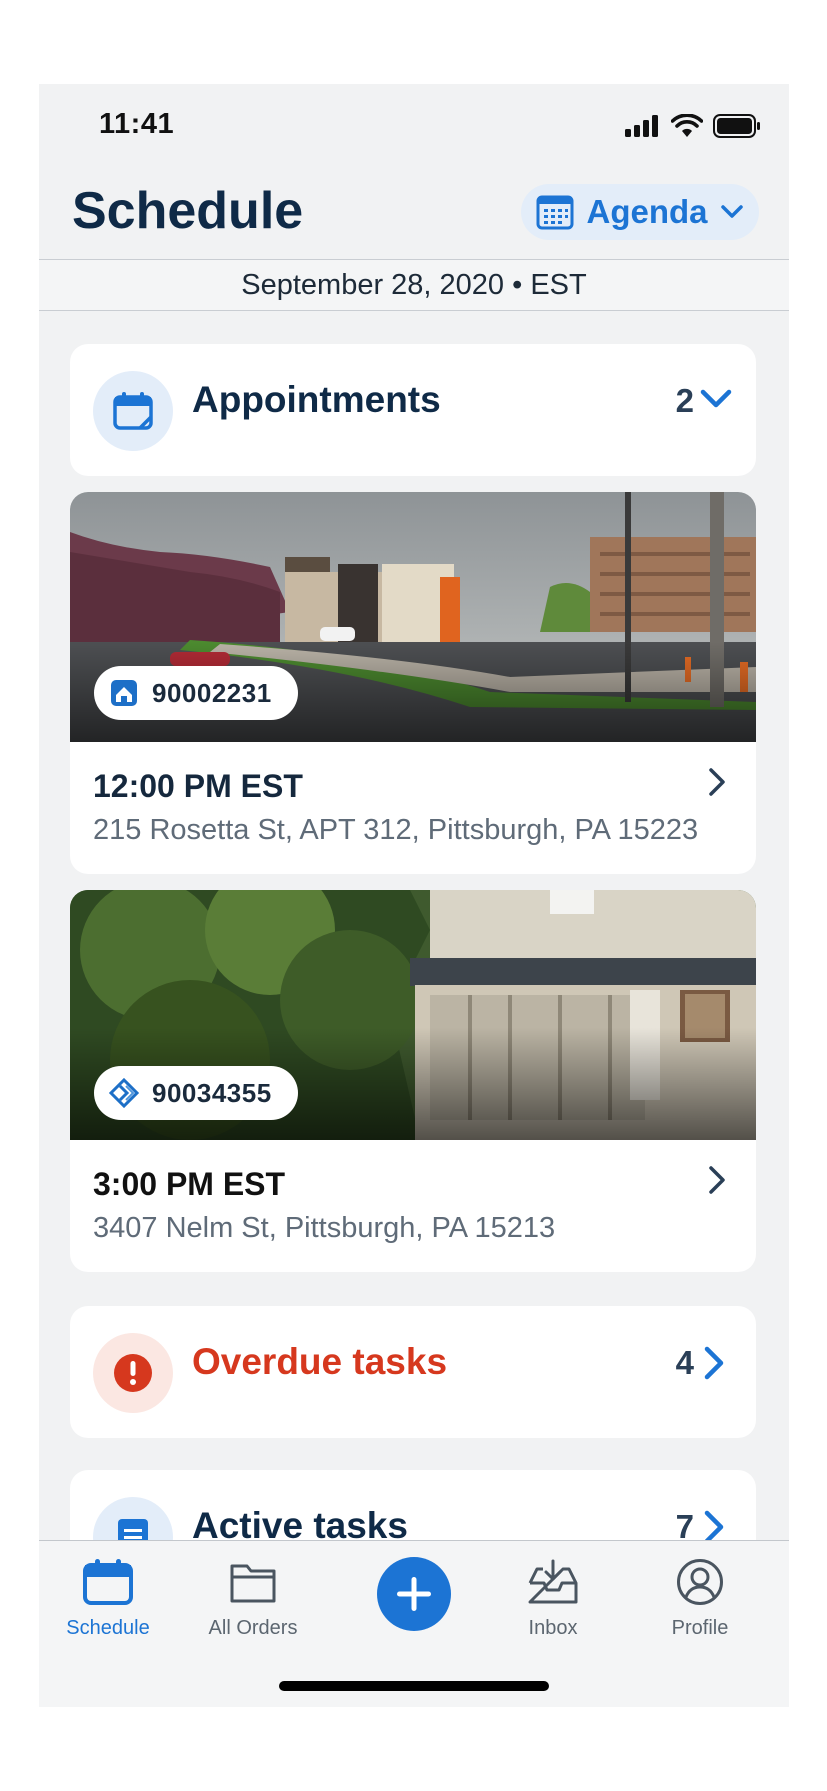  Describe the element at coordinates (647, 211) in the screenshot. I see `view-selector-label: Agenda` at that location.